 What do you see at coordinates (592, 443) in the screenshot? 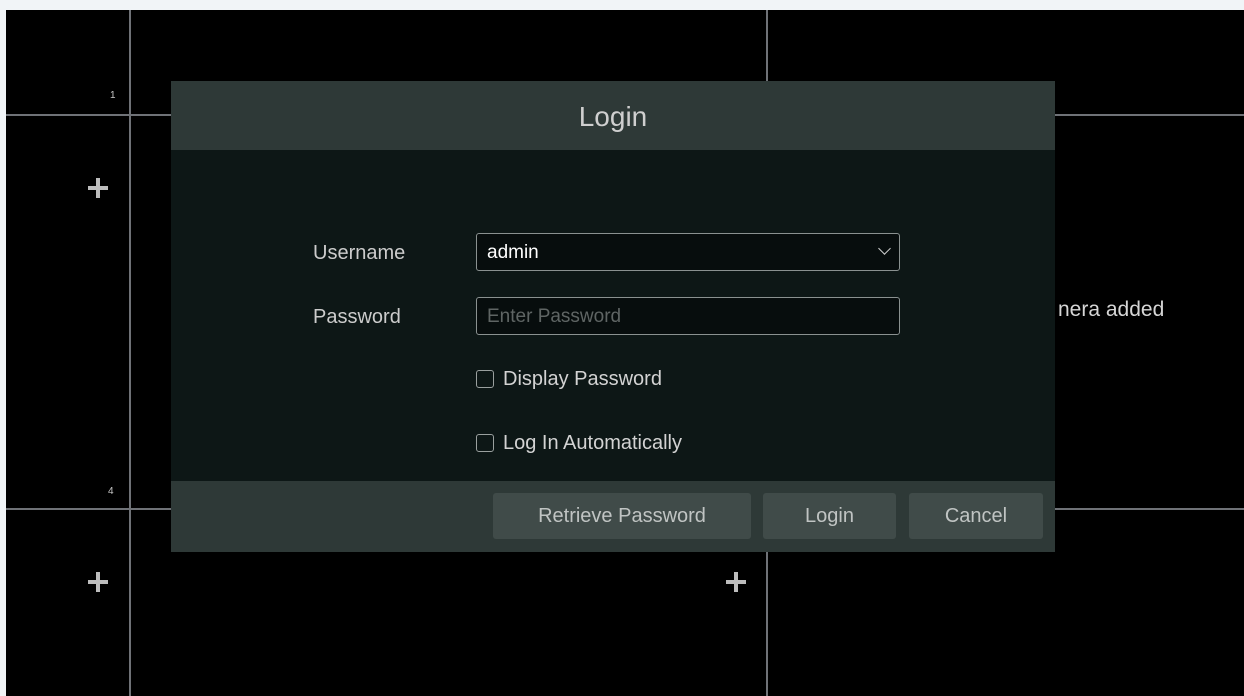
I see `log-in-automatically-label: Log In Automatically` at bounding box center [592, 443].